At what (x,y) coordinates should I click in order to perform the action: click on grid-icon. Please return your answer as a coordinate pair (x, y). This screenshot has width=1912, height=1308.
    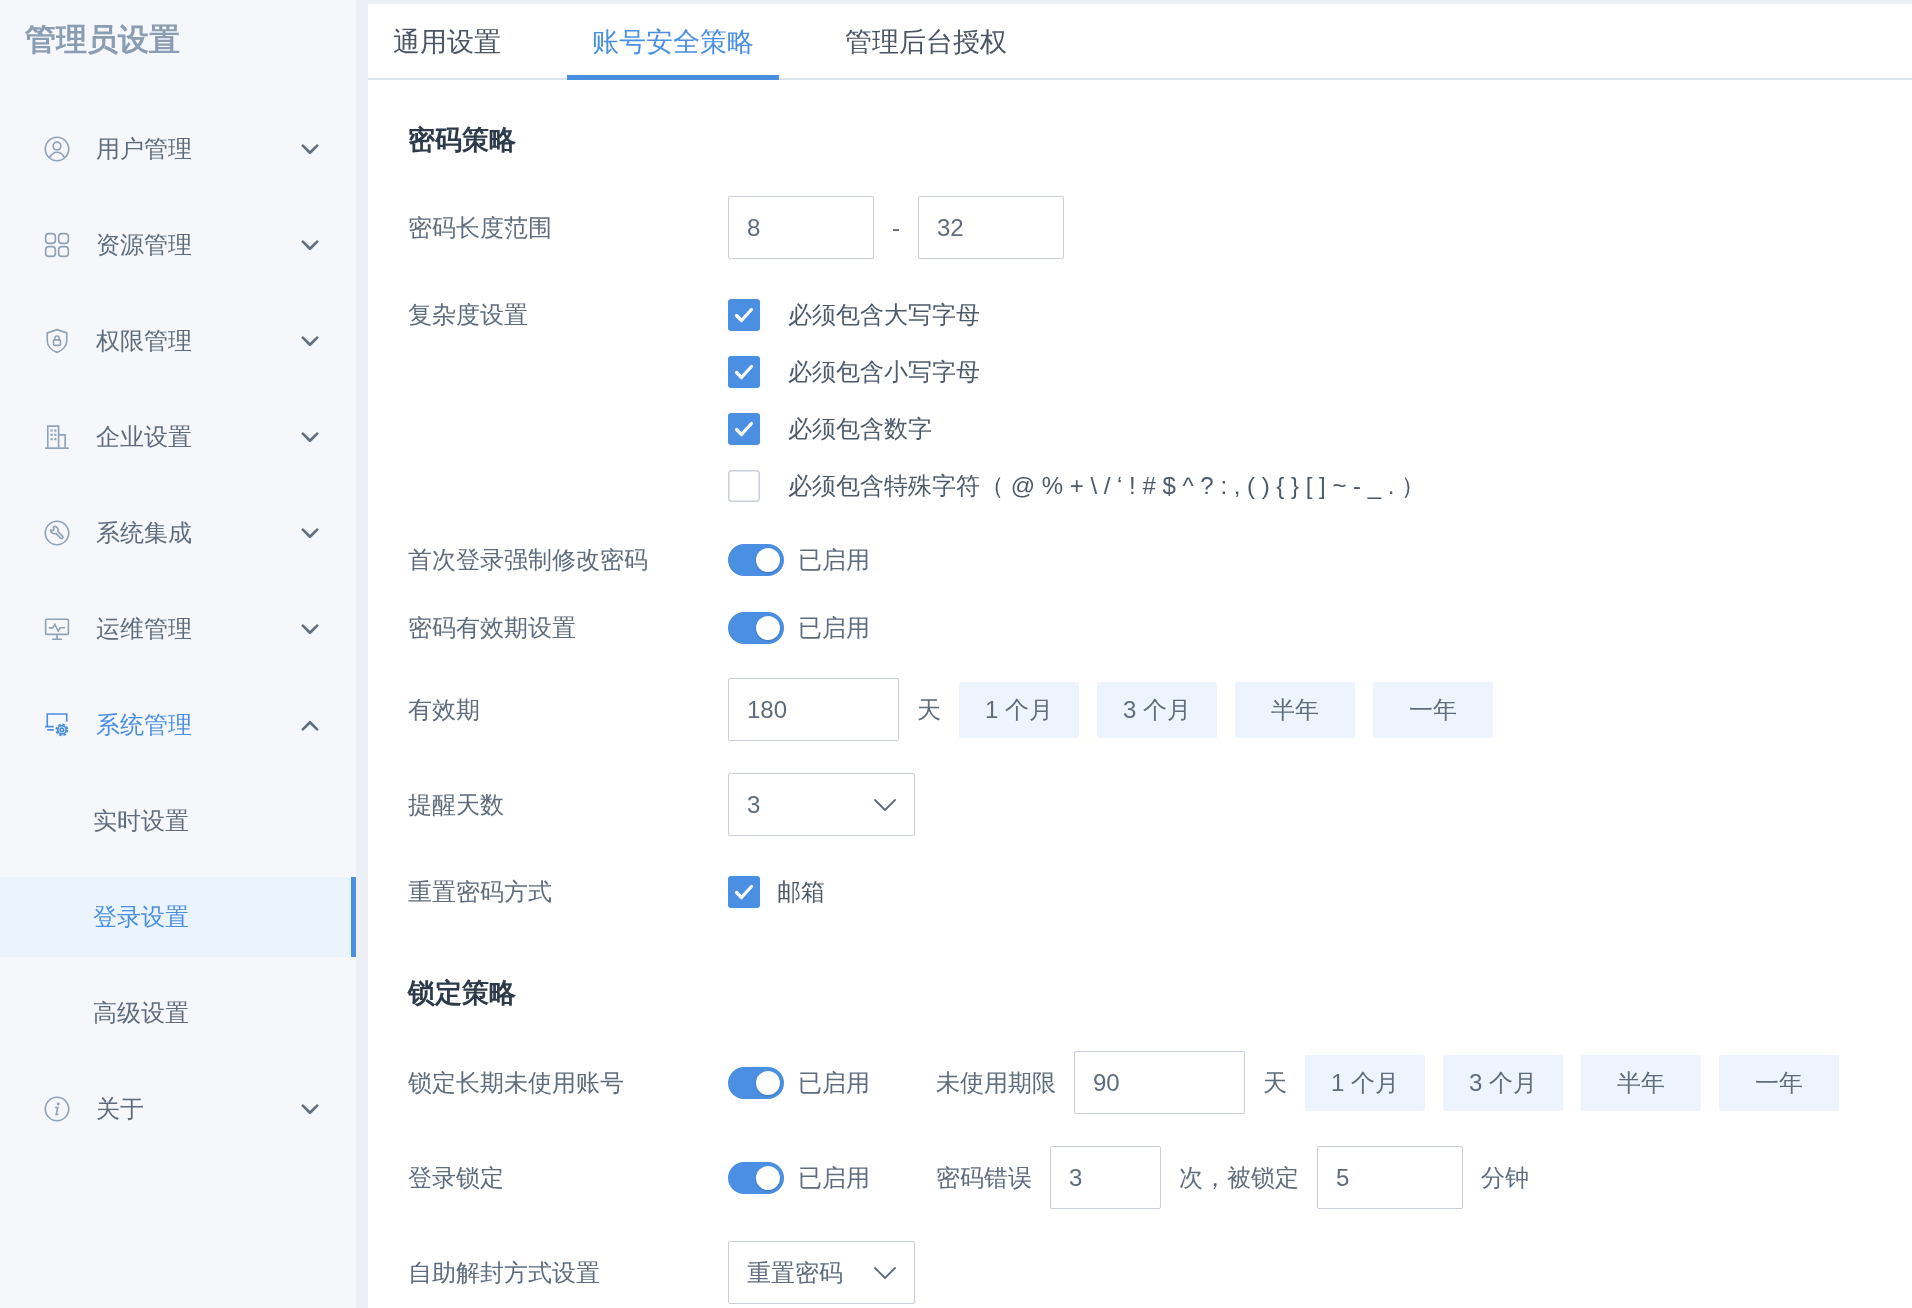
    Looking at the image, I should click on (57, 245).